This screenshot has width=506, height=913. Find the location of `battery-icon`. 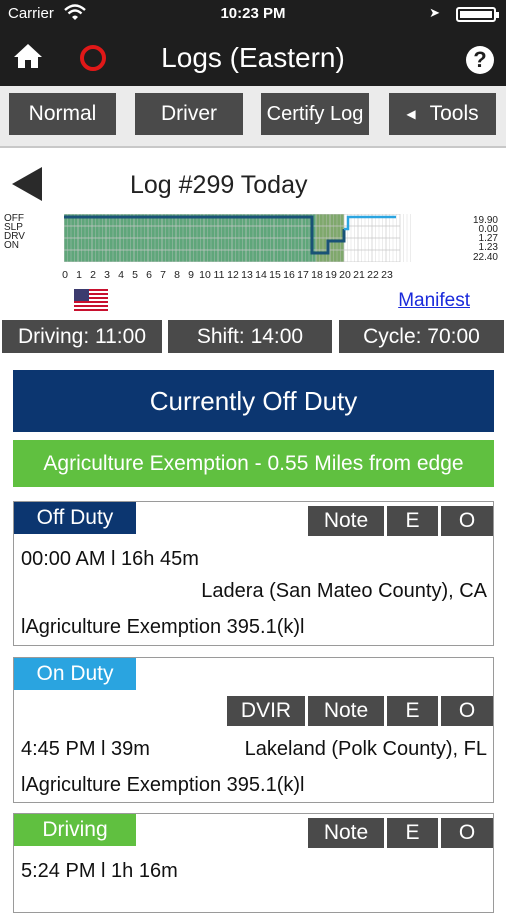

battery-icon is located at coordinates (477, 14).